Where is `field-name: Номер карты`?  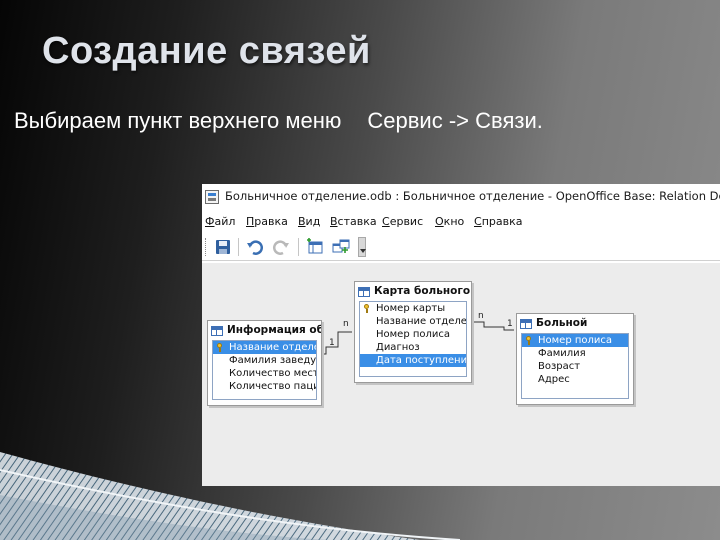
field-name: Номер карты is located at coordinates (411, 308).